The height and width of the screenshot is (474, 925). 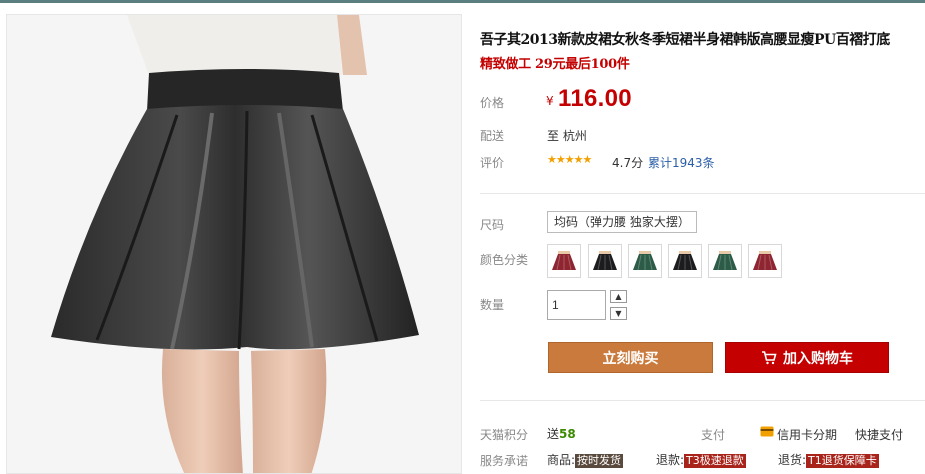 I want to click on product-title: 吾子其2013新款皮裙女秋冬季短裙半身裙韩版高腰显瘦PU百褶打底, so click(x=685, y=40).